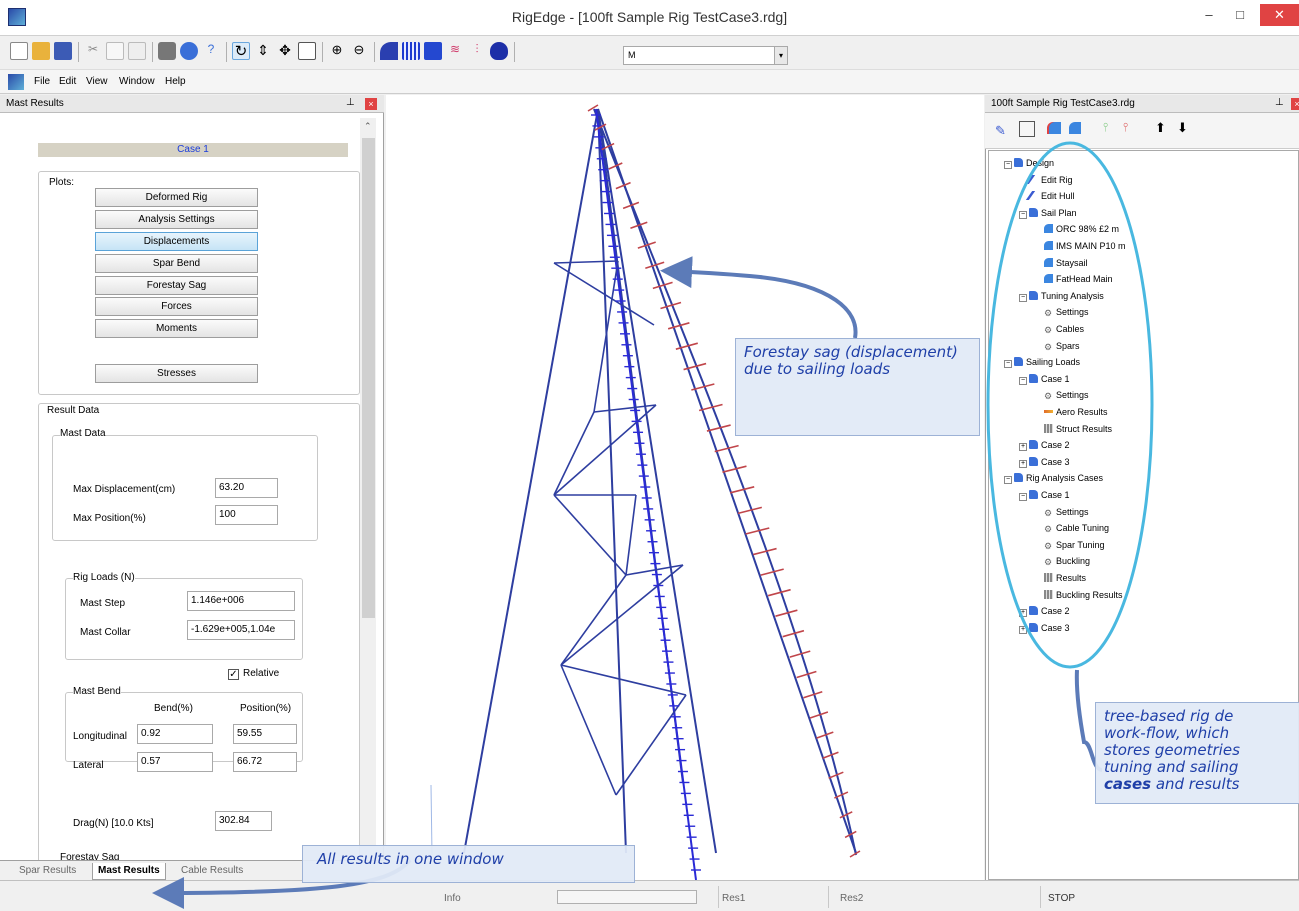  I want to click on tree-item: Buckling Results, so click(1083, 594).